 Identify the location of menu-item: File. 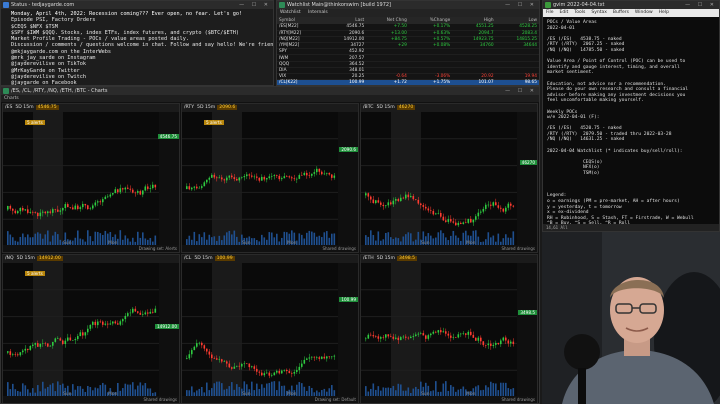
(550, 12).